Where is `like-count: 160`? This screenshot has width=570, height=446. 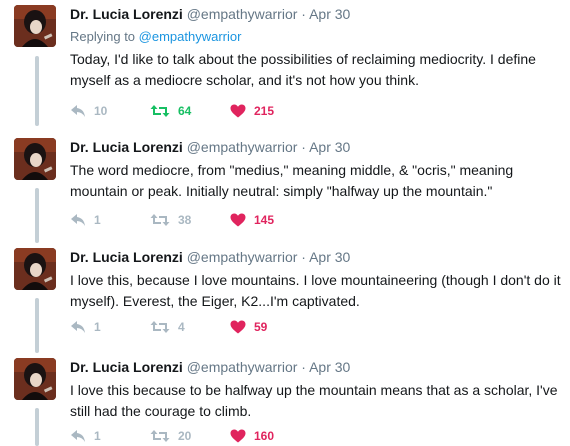 like-count: 160 is located at coordinates (264, 436).